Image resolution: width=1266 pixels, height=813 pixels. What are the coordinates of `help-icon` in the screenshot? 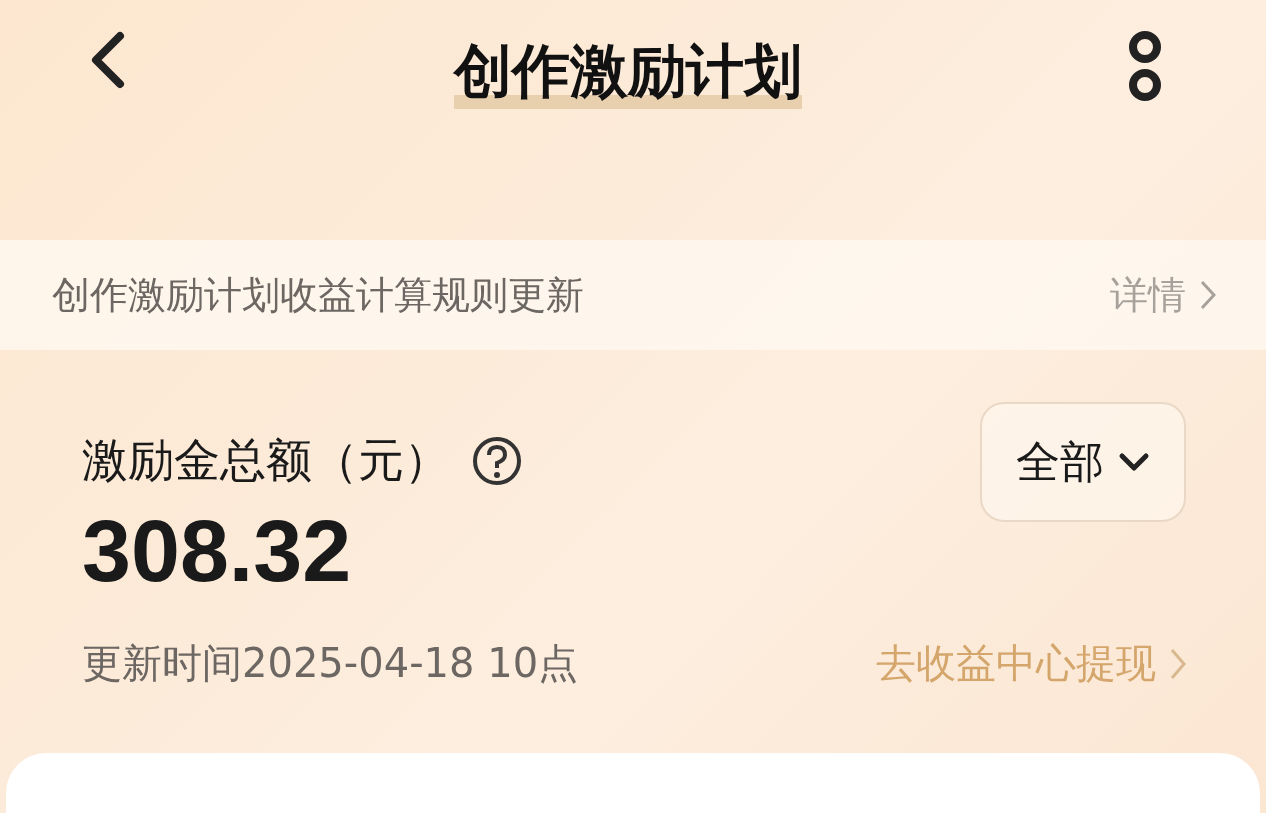 It's located at (497, 461).